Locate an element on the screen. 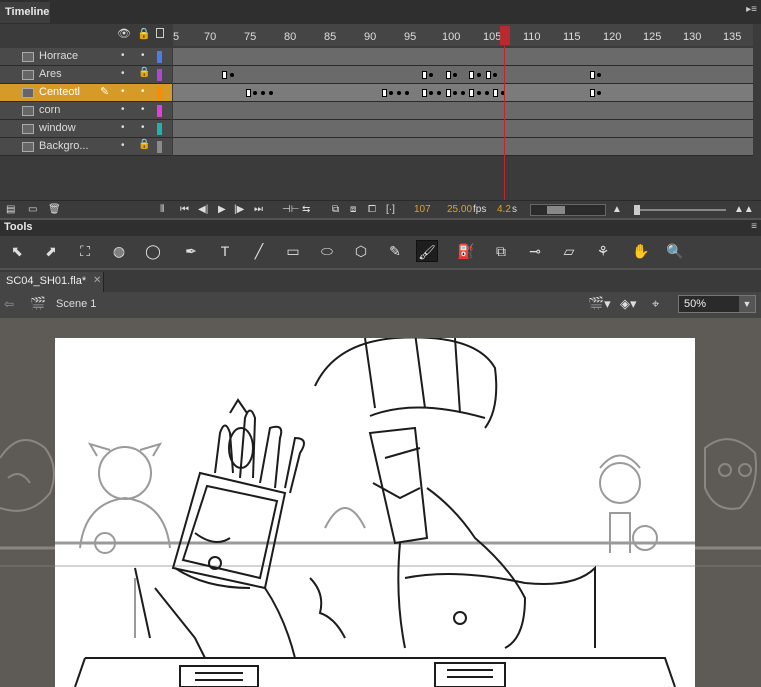  center-frame-icon: ⊣⊢ is located at coordinates (290, 209).